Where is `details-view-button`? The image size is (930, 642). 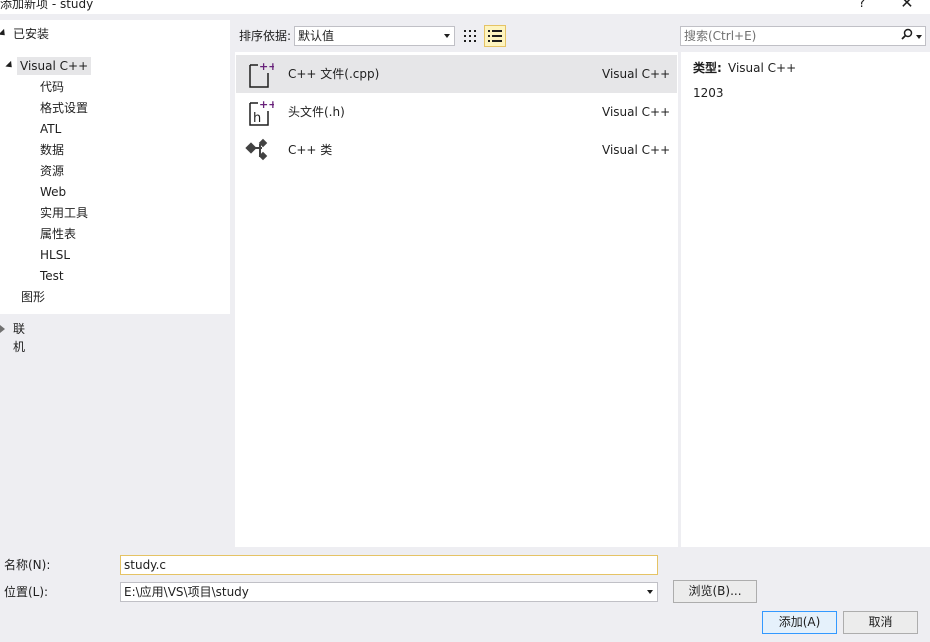 details-view-button is located at coordinates (495, 36).